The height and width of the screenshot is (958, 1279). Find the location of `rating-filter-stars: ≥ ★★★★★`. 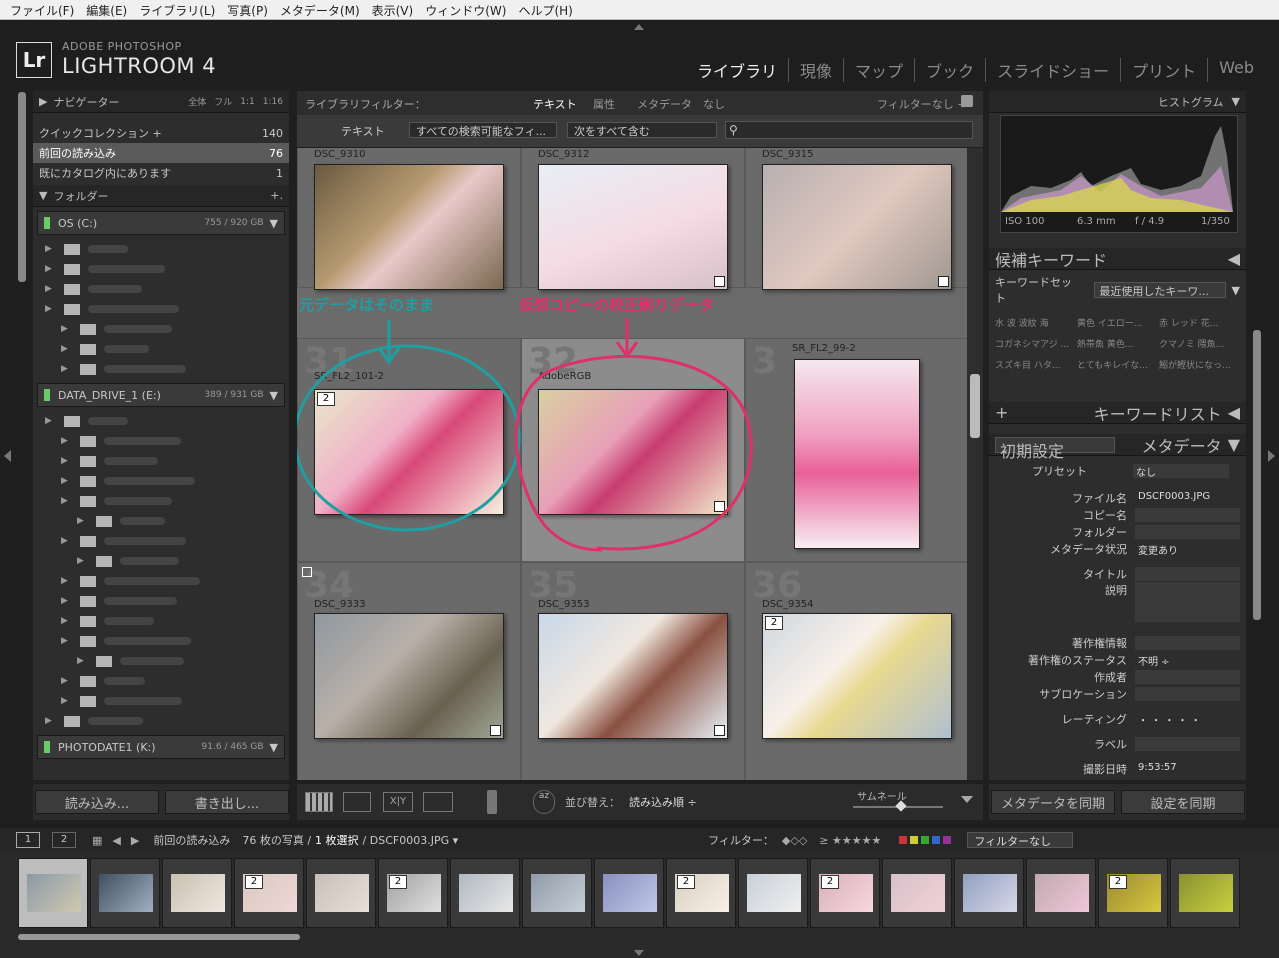

rating-filter-stars: ≥ ★★★★★ is located at coordinates (850, 840).